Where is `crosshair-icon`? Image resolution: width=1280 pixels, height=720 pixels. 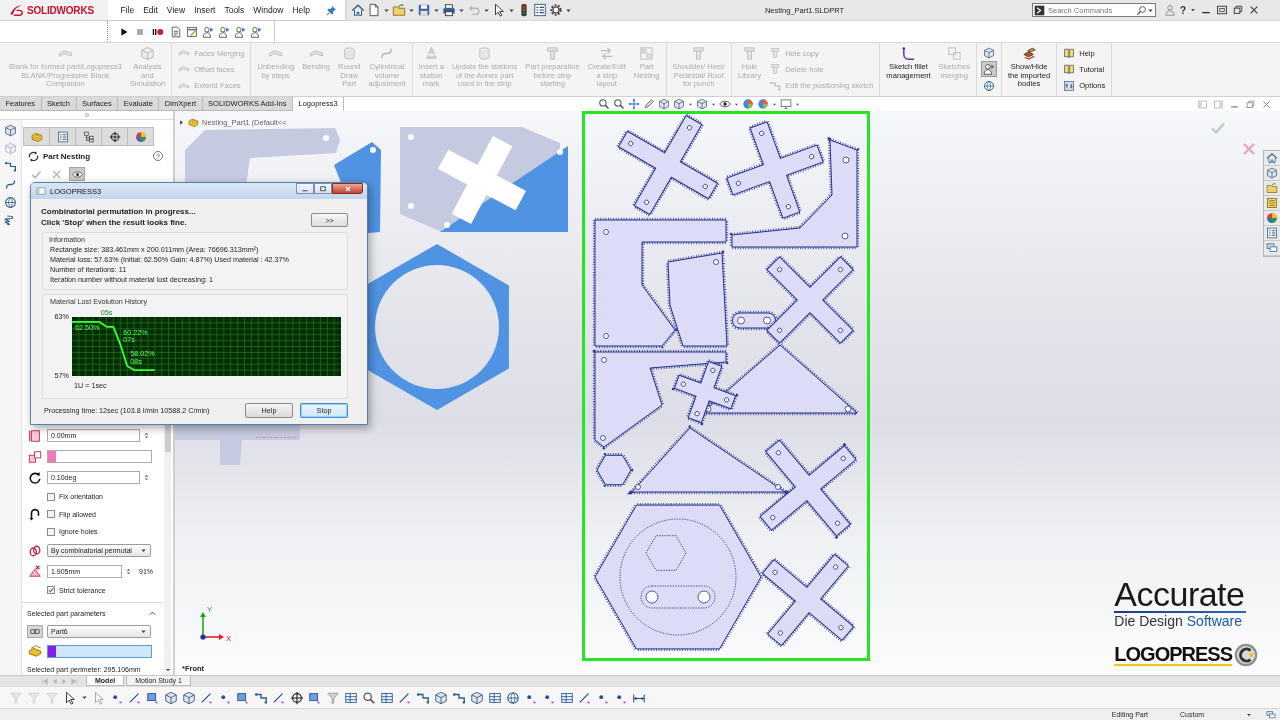
crosshair-icon is located at coordinates (297, 697).